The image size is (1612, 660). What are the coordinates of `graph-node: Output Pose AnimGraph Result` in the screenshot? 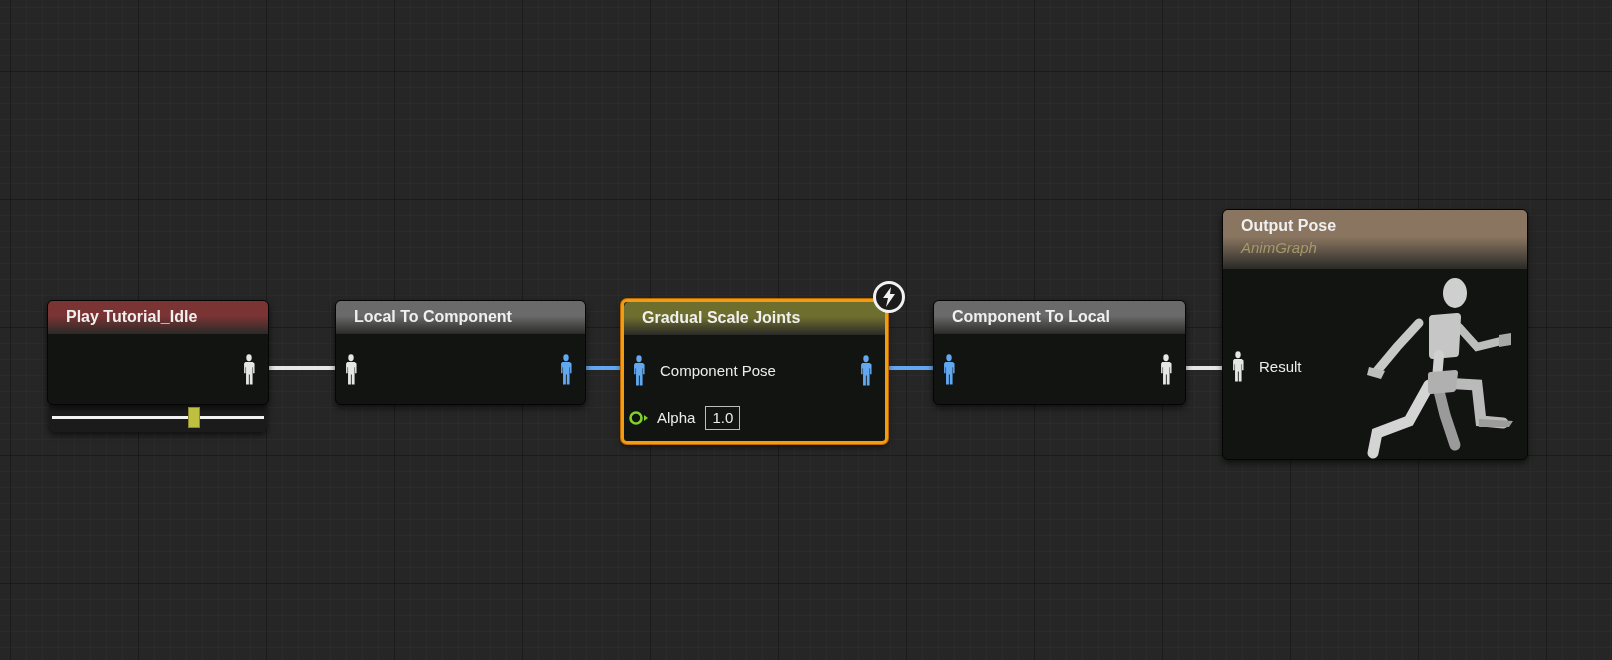 It's located at (1375, 334).